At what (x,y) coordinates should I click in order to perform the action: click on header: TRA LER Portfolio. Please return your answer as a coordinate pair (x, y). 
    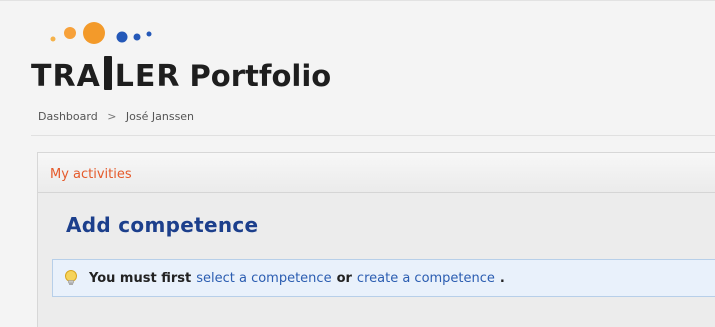
    Looking at the image, I should click on (191, 58).